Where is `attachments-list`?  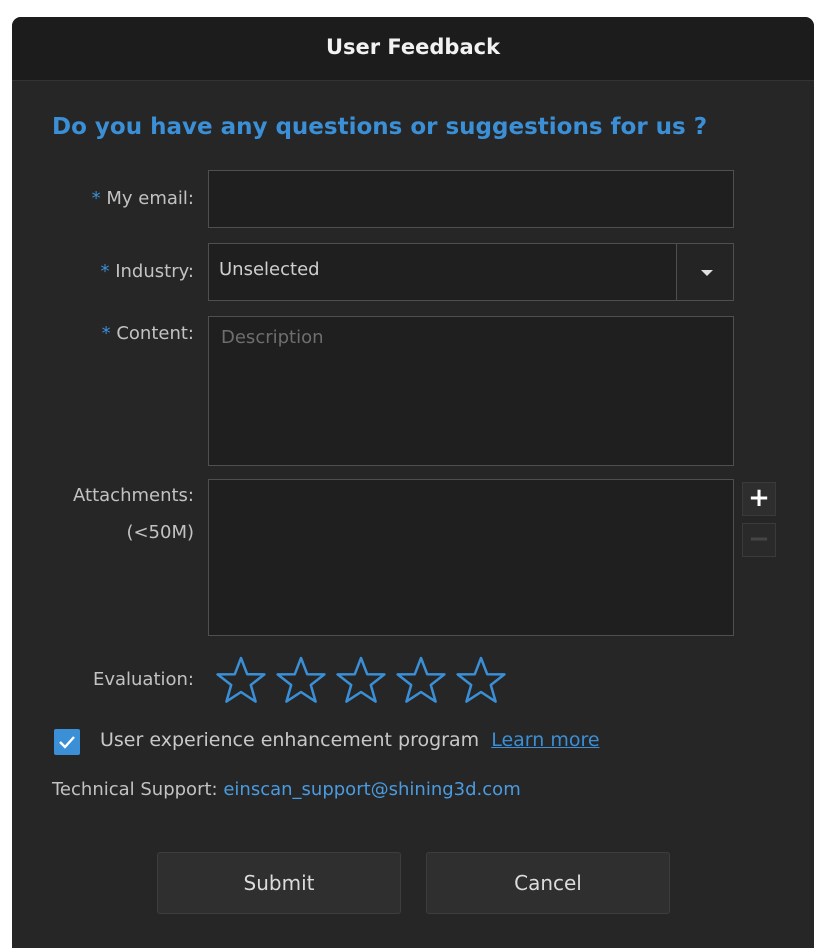
attachments-list is located at coordinates (471, 557).